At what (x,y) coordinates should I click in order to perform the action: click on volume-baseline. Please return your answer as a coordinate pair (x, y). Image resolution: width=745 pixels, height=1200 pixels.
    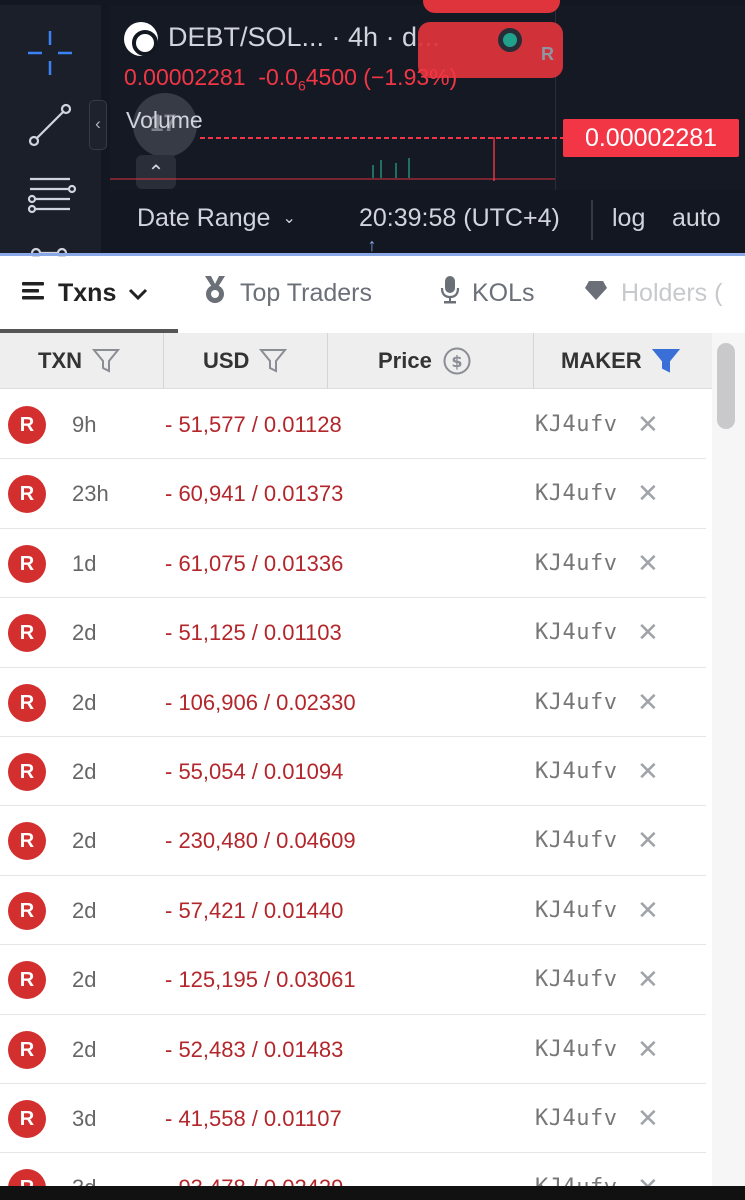
    Looking at the image, I should click on (332, 179).